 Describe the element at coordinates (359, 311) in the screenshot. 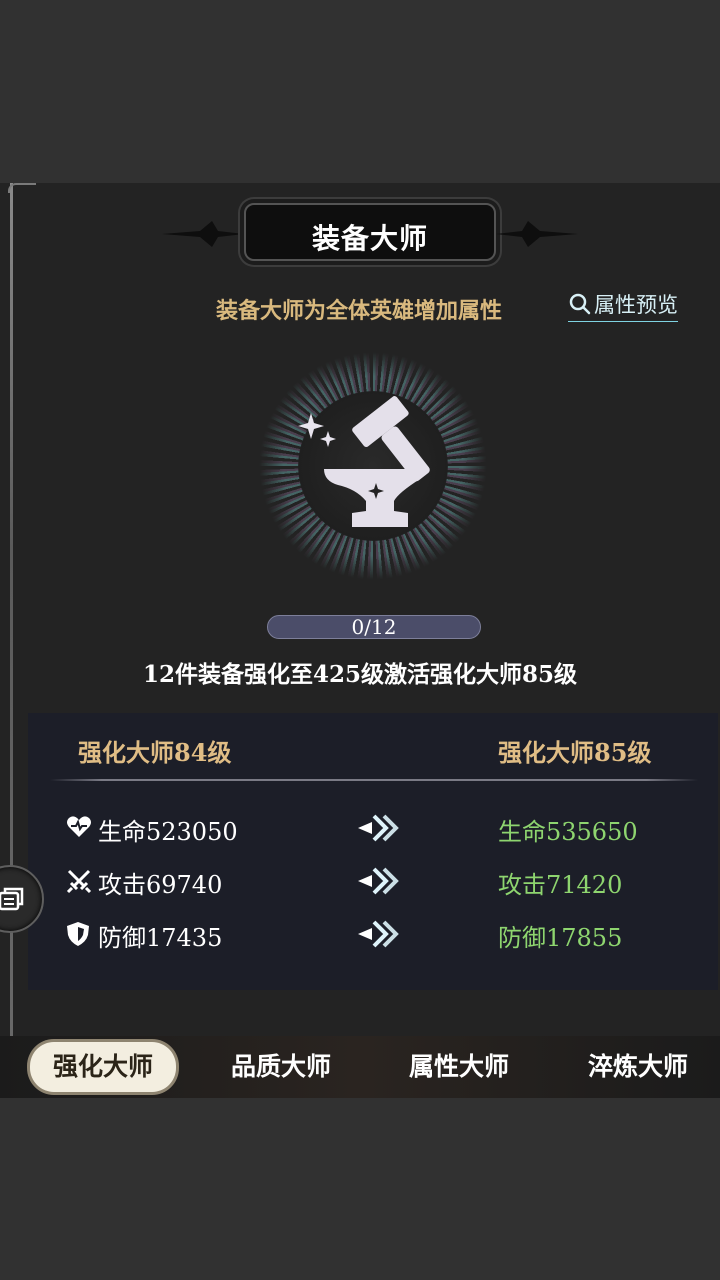

I see `subtitle: 装备大师为全体英雄增加属性` at that location.